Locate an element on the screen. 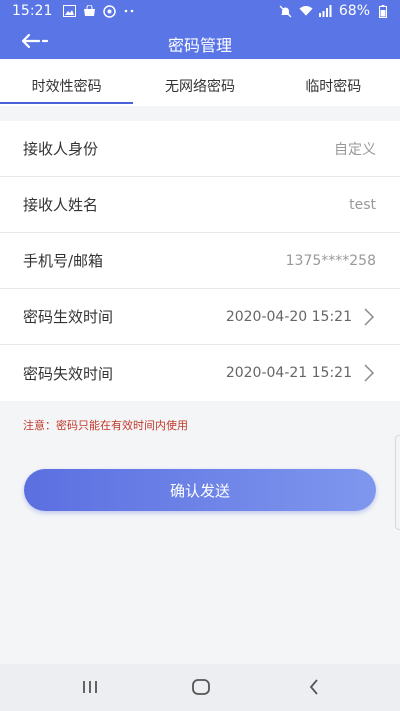  tab-offline-password: 无网络密码 is located at coordinates (199, 82).